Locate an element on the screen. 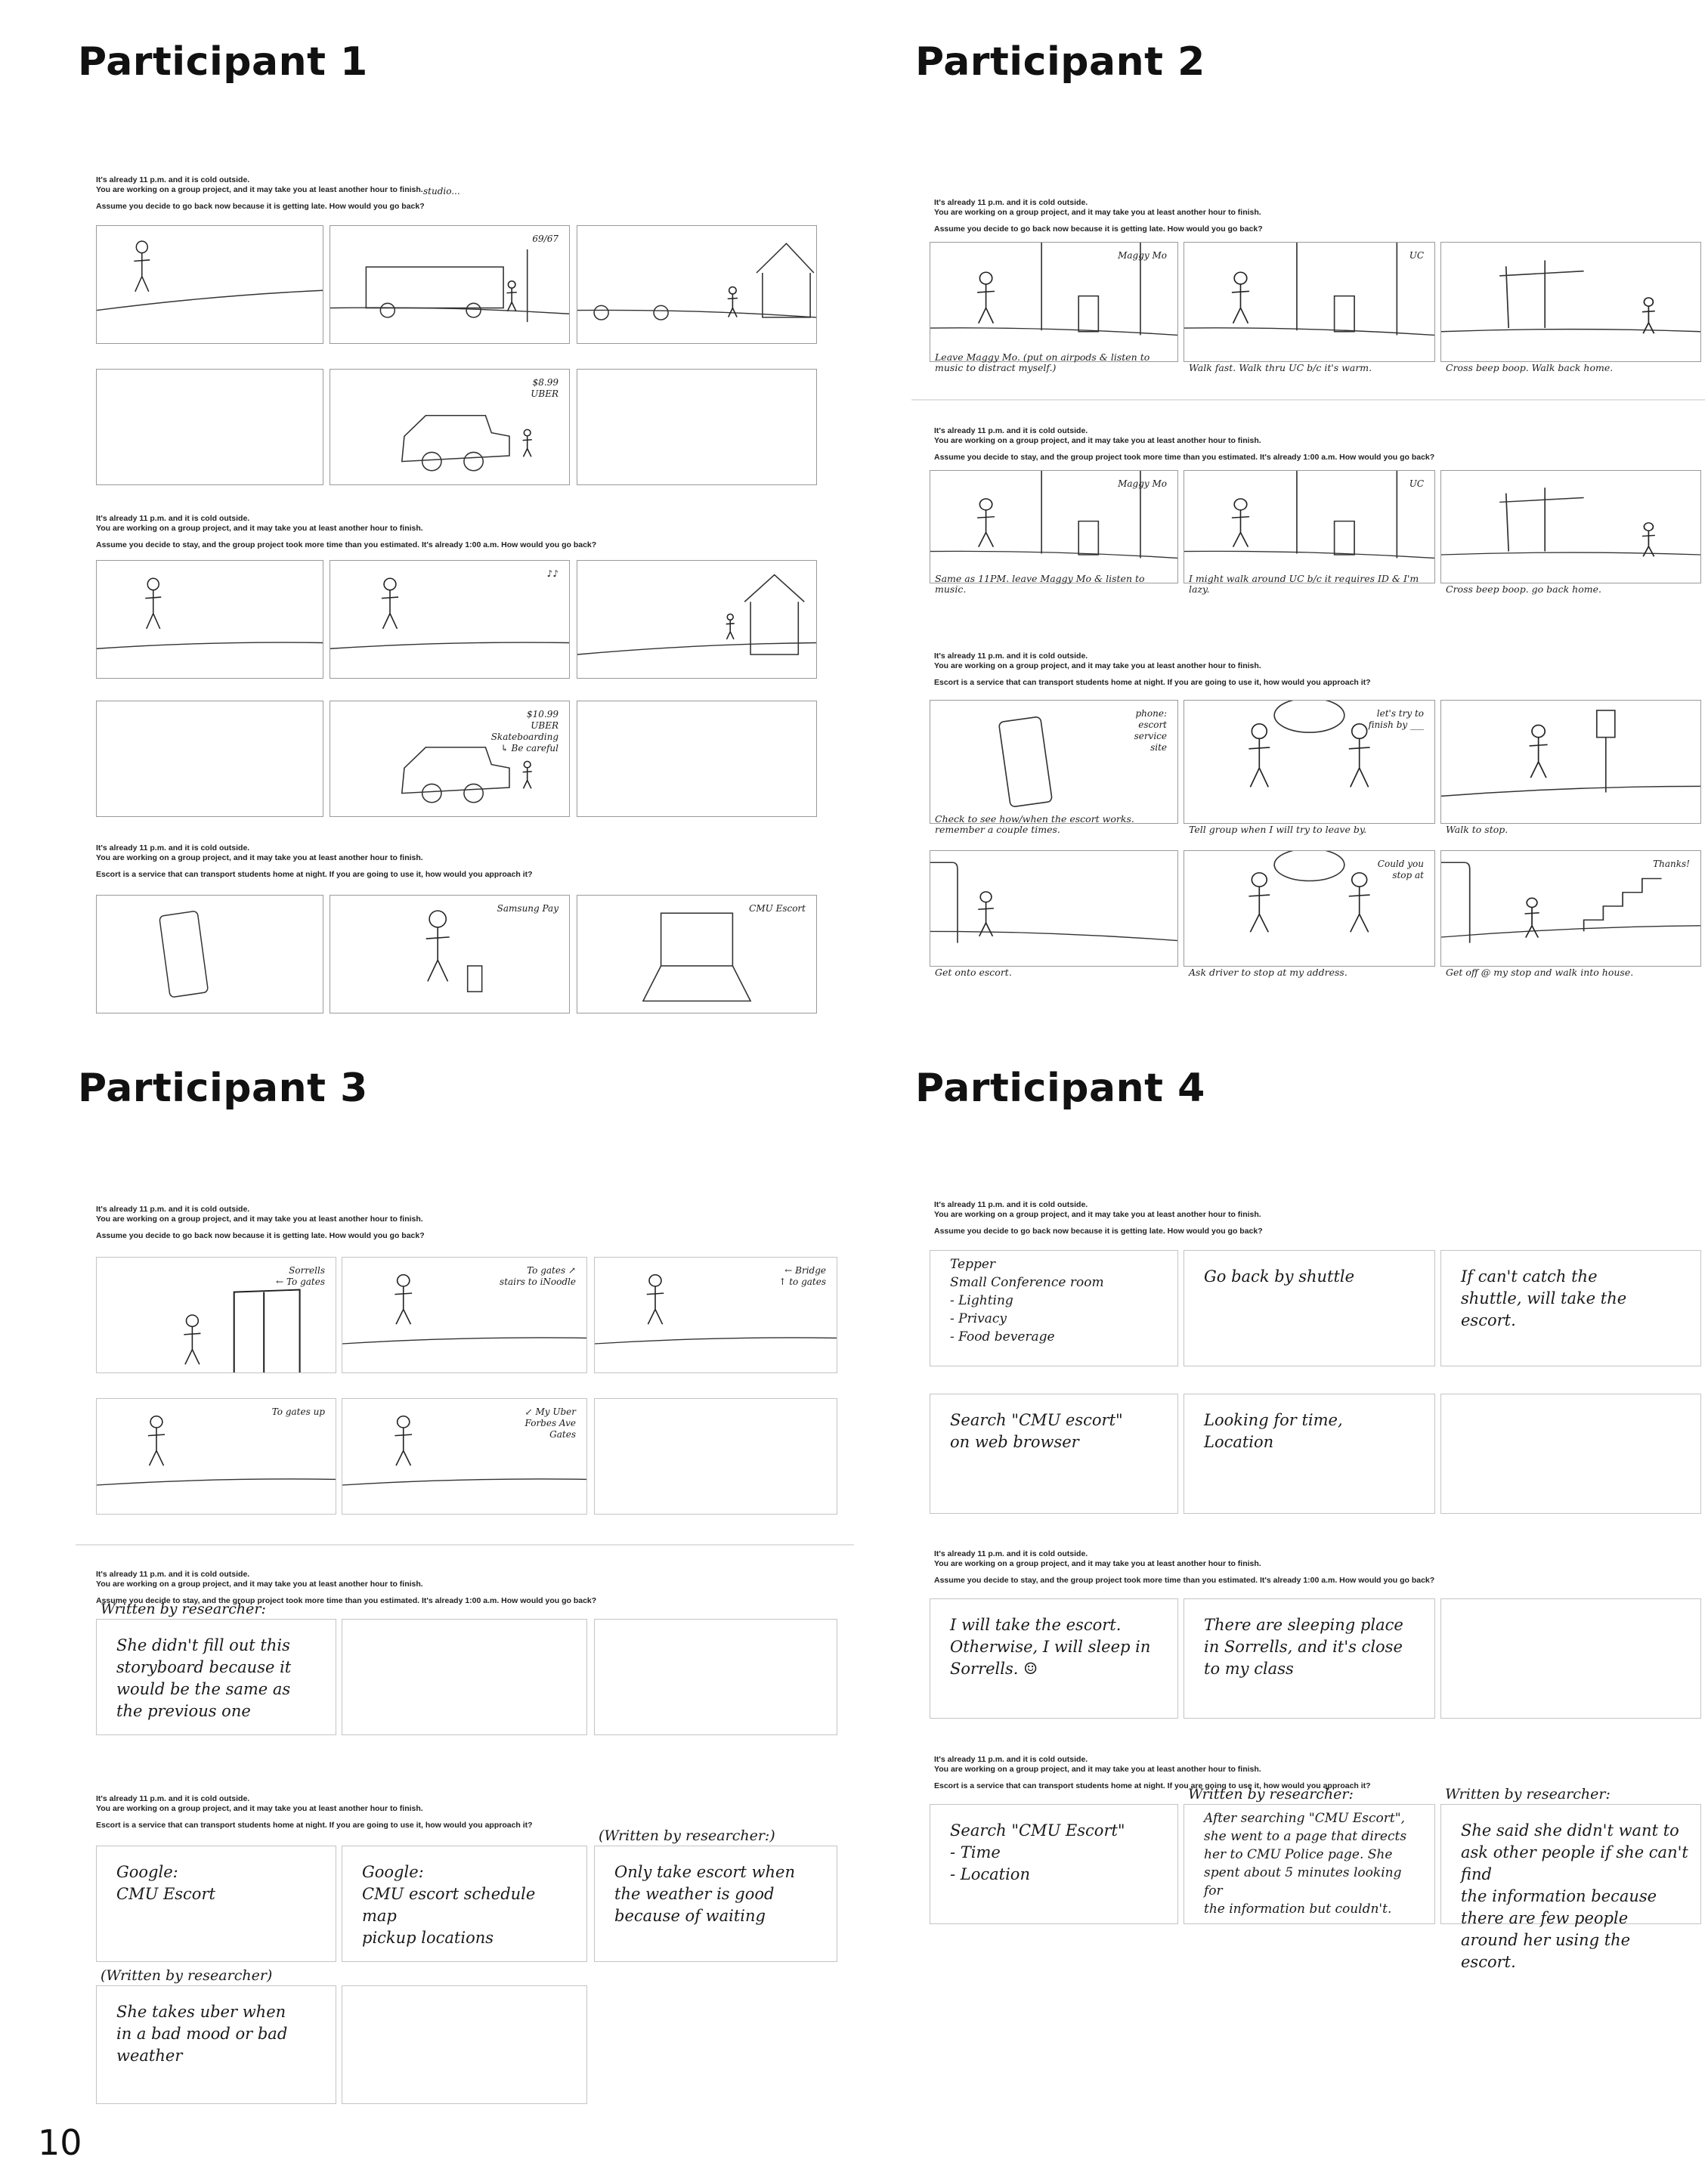 This screenshot has width=1708, height=2163. panel-label: site is located at coordinates (1158, 748).